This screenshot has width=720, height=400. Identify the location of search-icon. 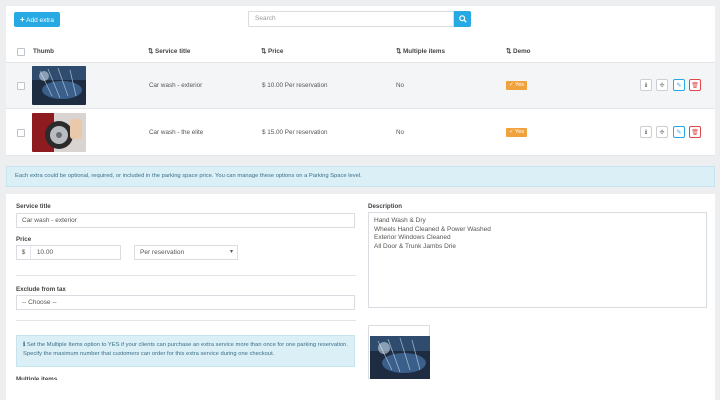
(462, 19).